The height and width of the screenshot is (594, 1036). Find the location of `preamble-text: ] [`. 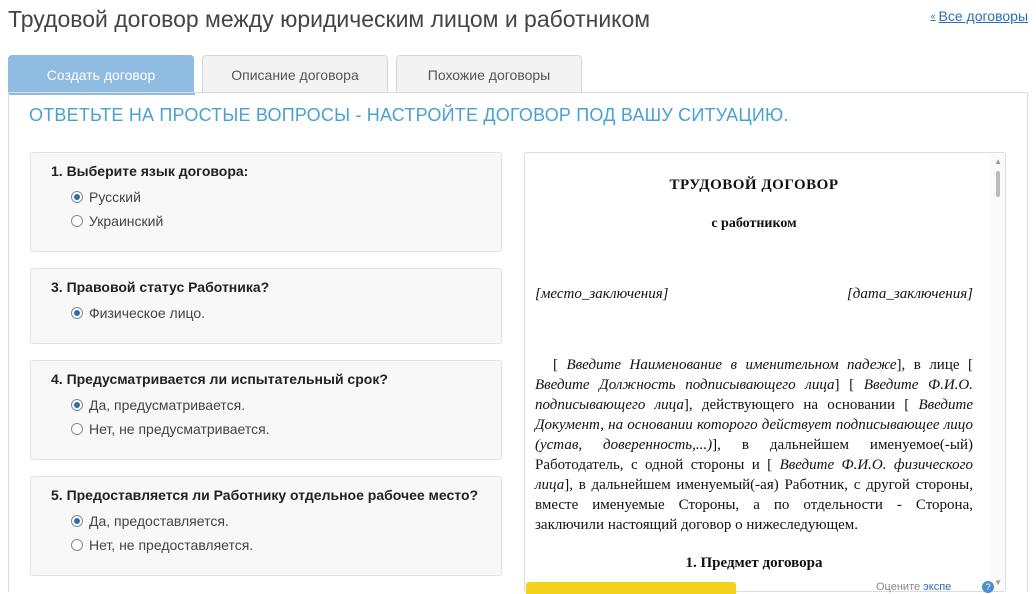

preamble-text: ] [ is located at coordinates (849, 385).